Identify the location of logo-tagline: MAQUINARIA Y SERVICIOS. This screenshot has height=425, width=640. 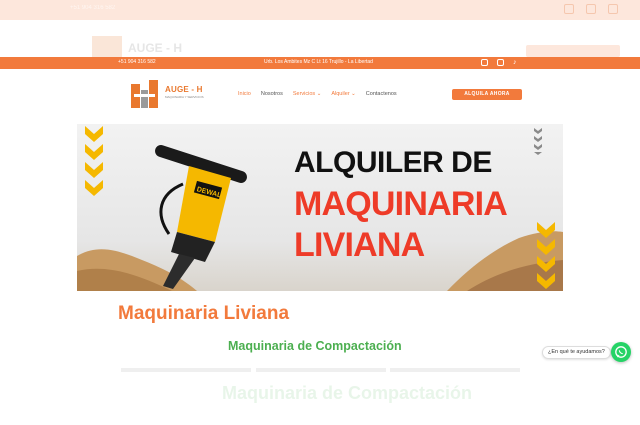
(184, 97).